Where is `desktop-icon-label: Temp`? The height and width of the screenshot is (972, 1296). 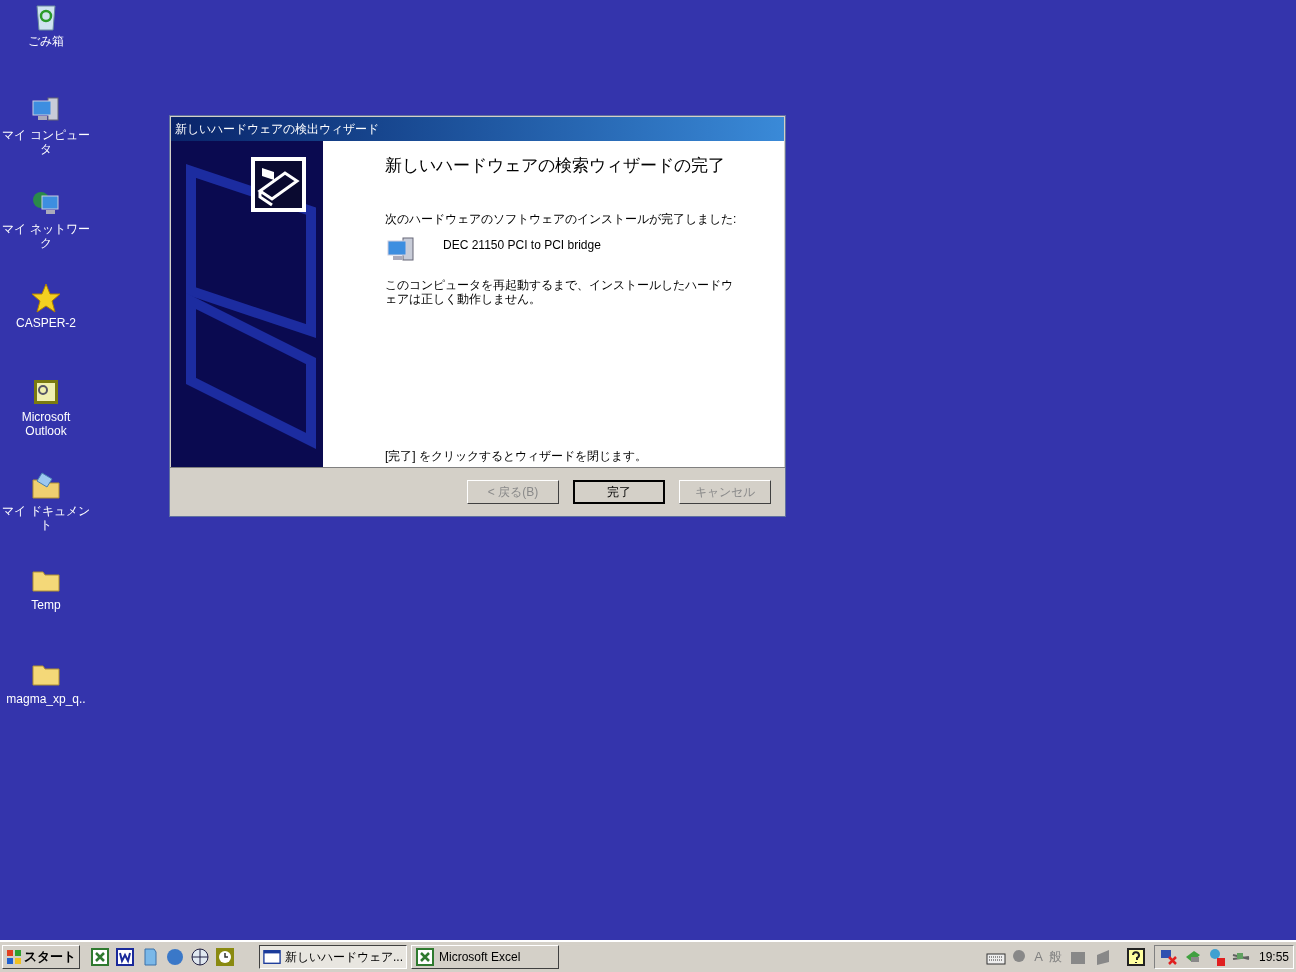 desktop-icon-label: Temp is located at coordinates (46, 605).